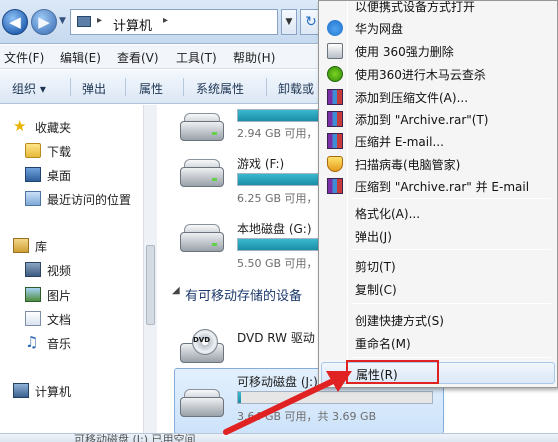 The width and height of the screenshot is (558, 442). Describe the element at coordinates (438, 320) in the screenshot. I see `menu-create-shortcut: 创建快捷方式(S)` at that location.